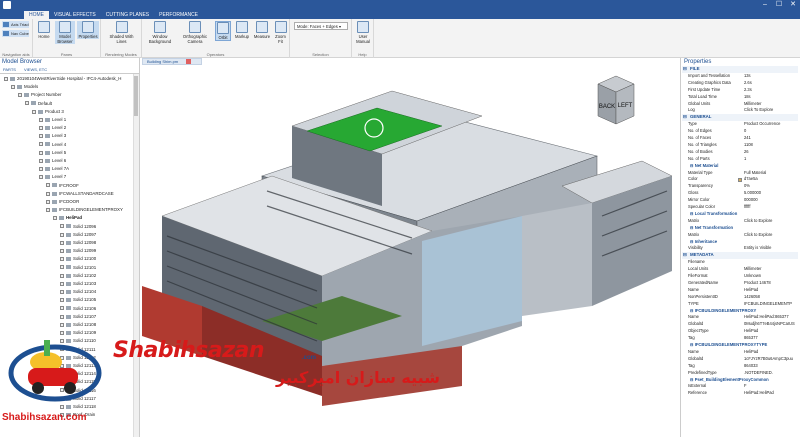 This screenshot has width=800, height=439. I want to click on tree-node: Solid 12102, so click(78, 275).